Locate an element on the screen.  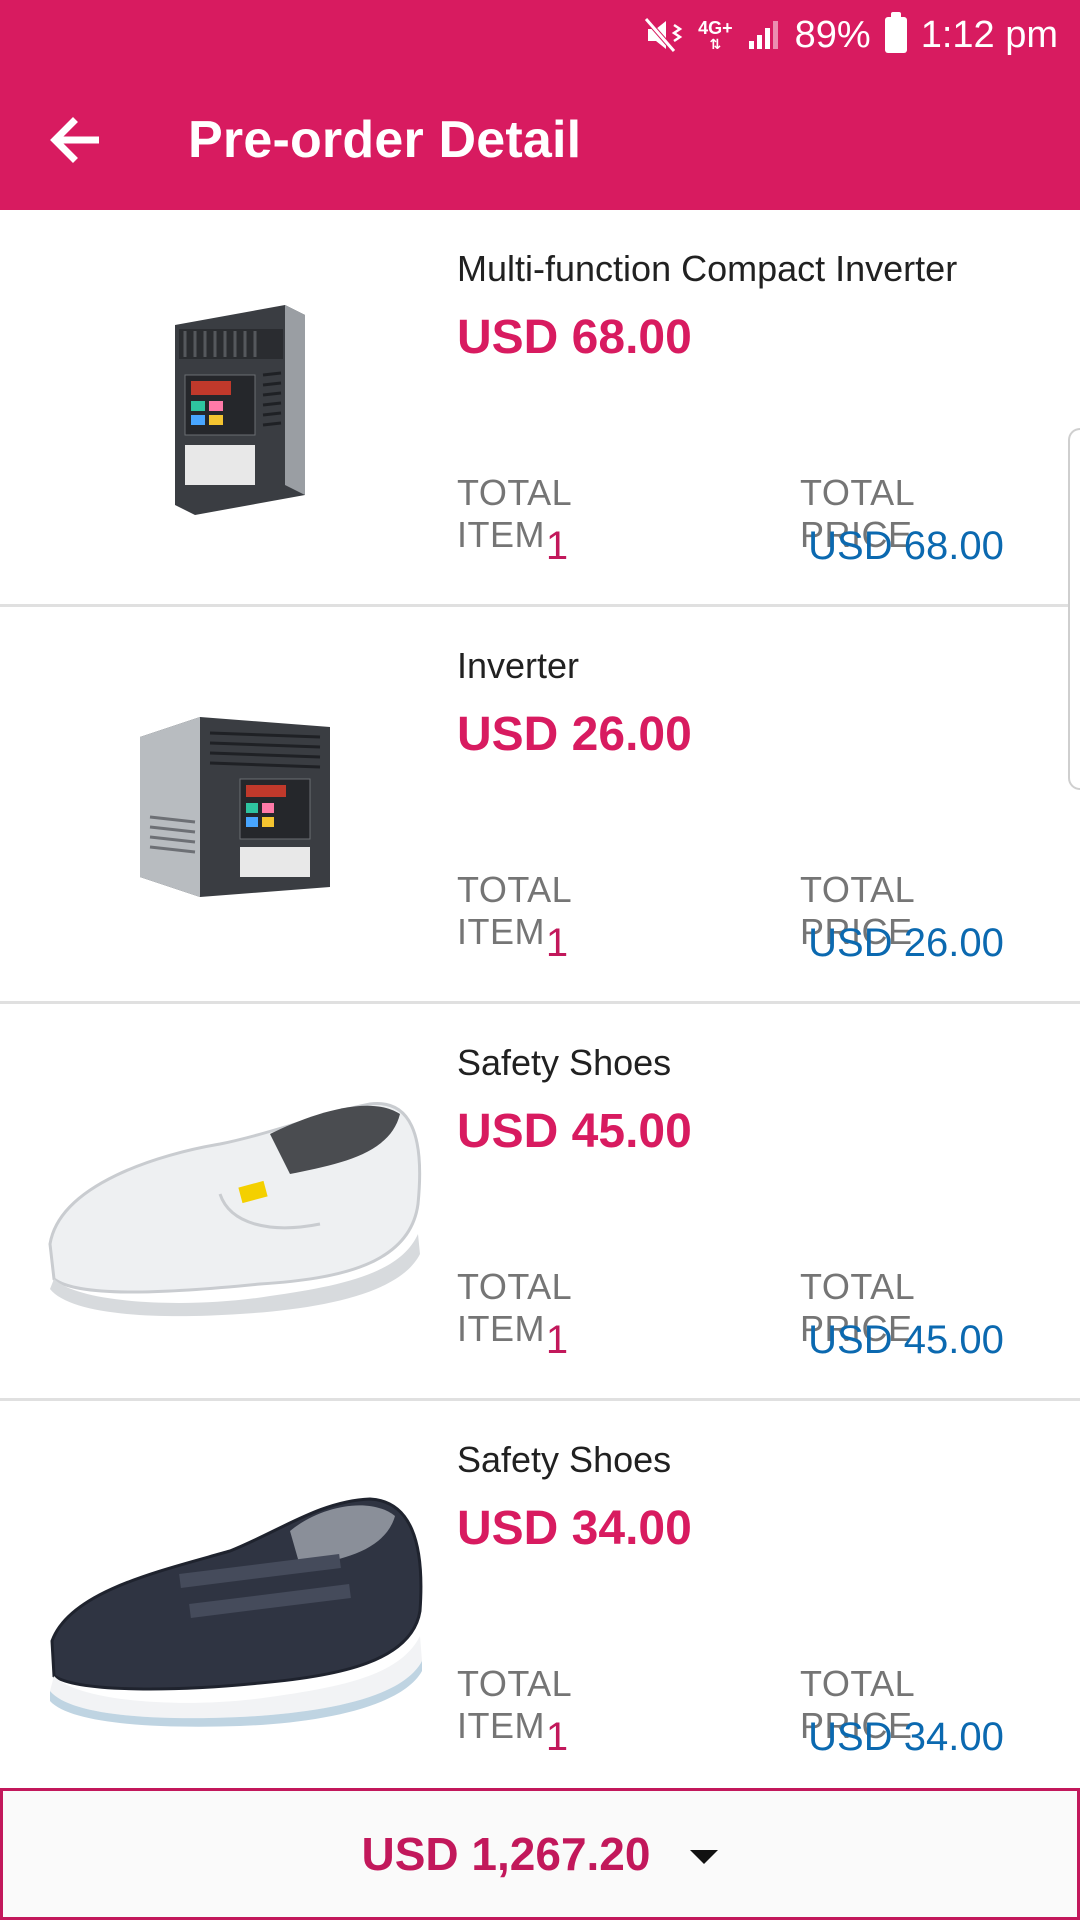
item-price: USD 34.00 is located at coordinates (574, 1528).